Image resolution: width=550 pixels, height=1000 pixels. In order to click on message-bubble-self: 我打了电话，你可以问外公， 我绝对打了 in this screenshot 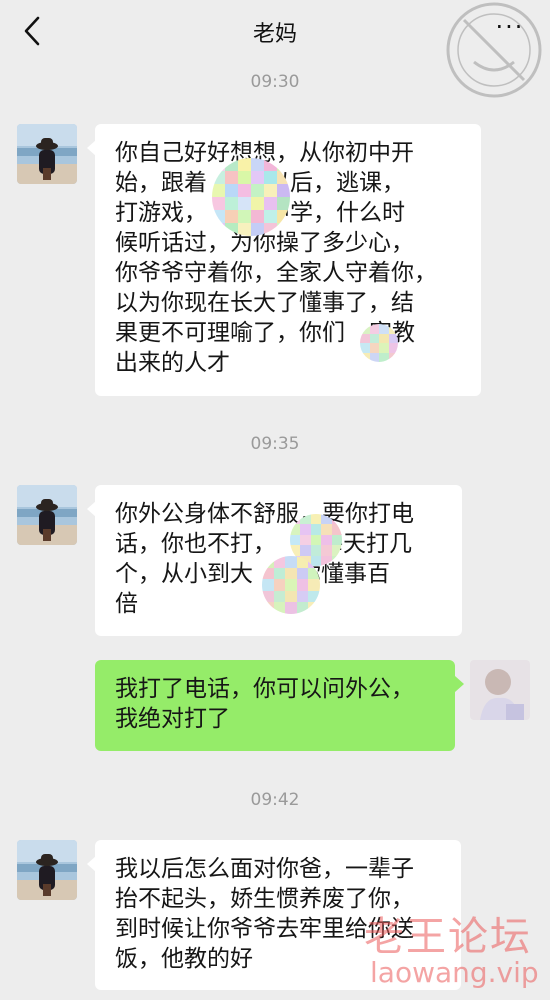, I will do `click(275, 705)`.